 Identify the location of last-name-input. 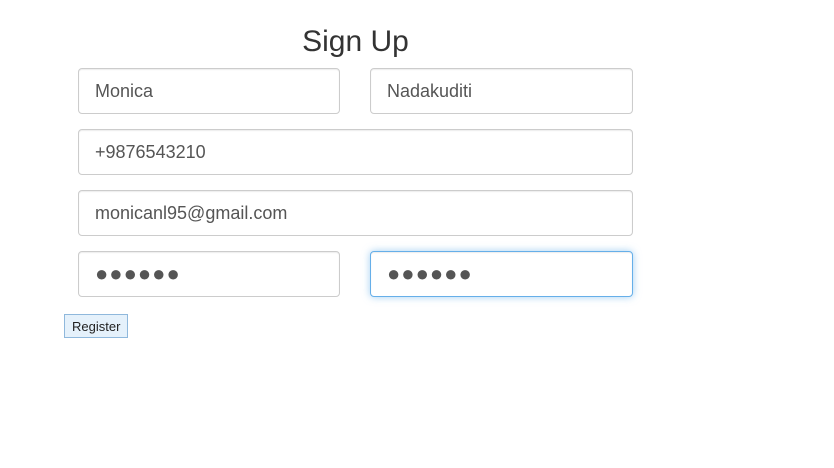
(501, 91).